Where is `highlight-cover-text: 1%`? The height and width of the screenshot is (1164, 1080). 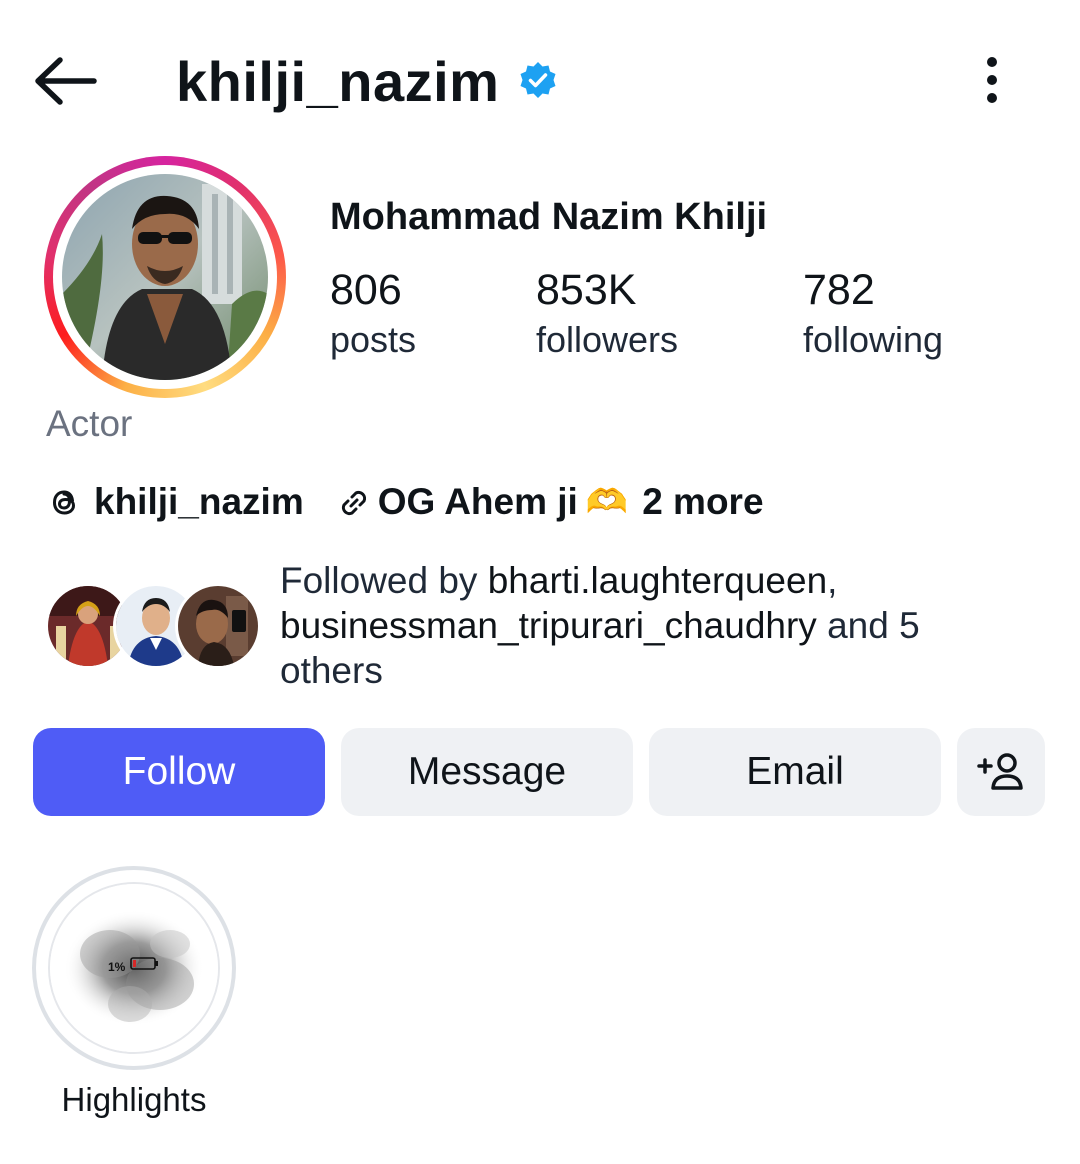
highlight-cover-text: 1% is located at coordinates (117, 967).